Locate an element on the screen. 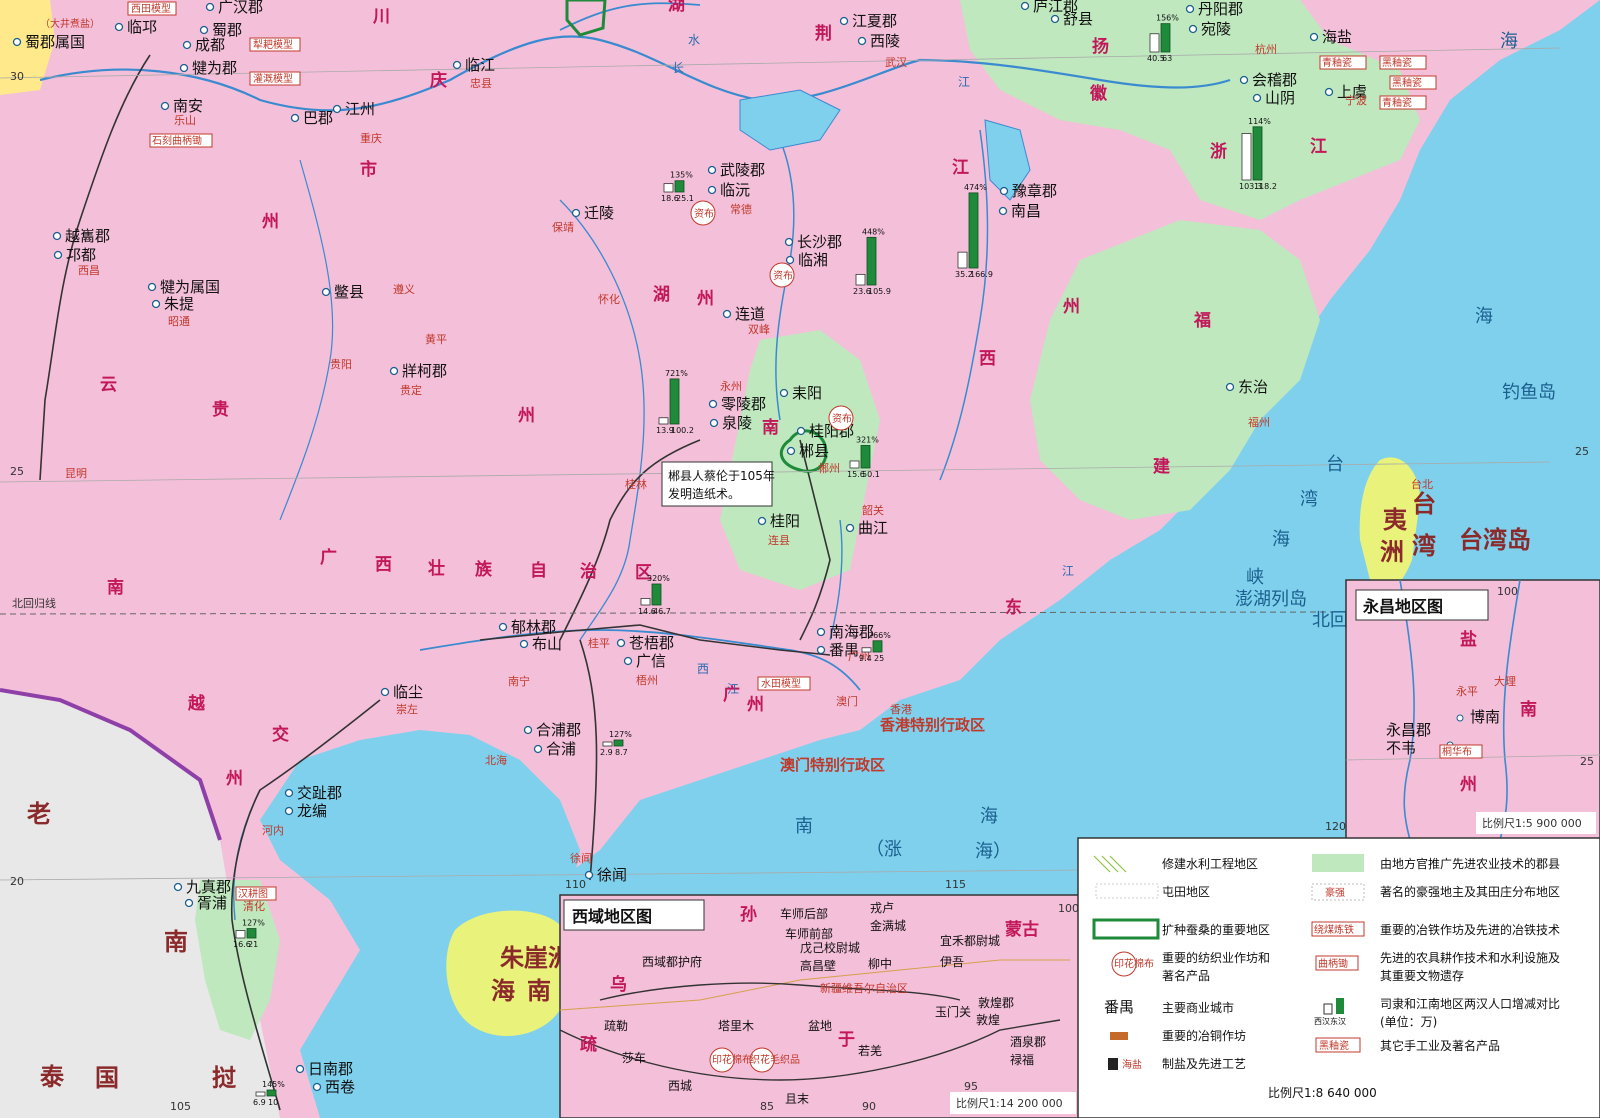 The height and width of the screenshot is (1118, 1600). place-label: 临湘 is located at coordinates (813, 260).